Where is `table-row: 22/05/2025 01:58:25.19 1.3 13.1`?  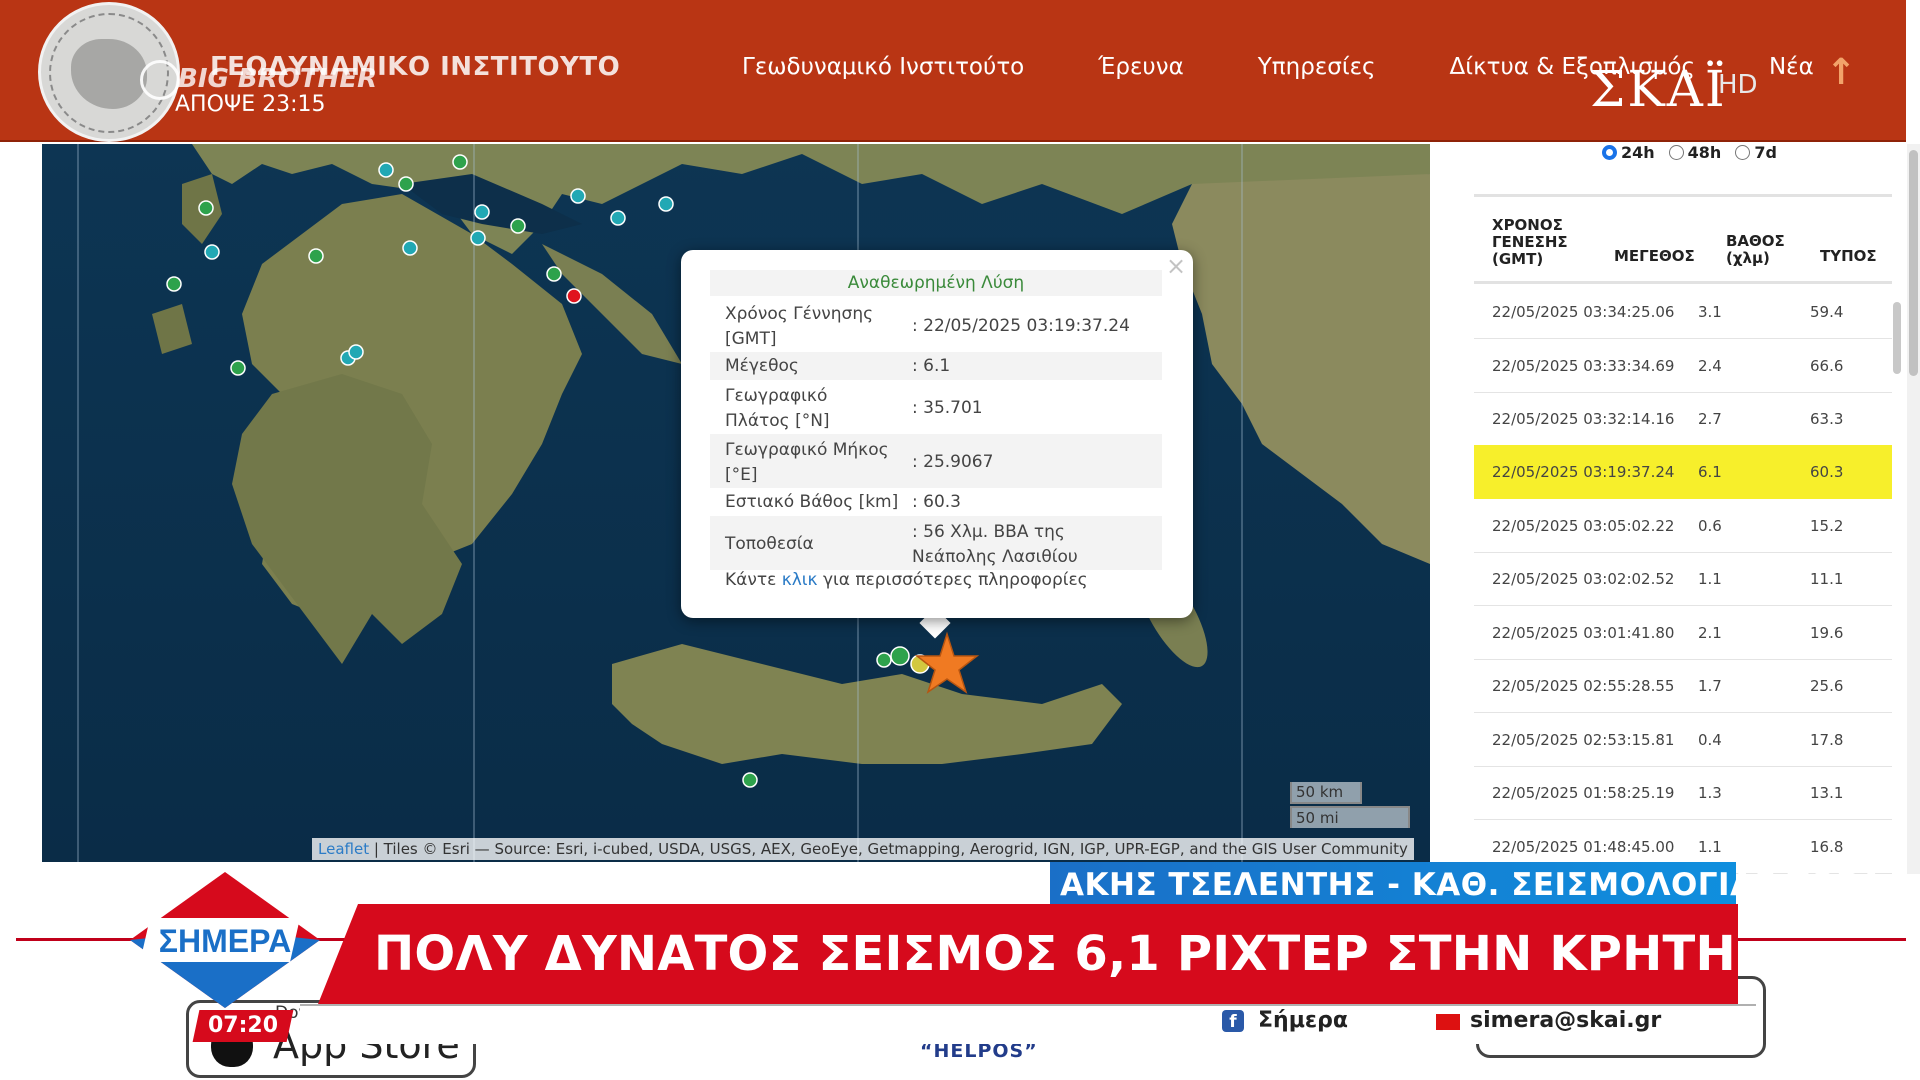
table-row: 22/05/2025 01:58:25.19 1.3 13.1 is located at coordinates (1683, 793).